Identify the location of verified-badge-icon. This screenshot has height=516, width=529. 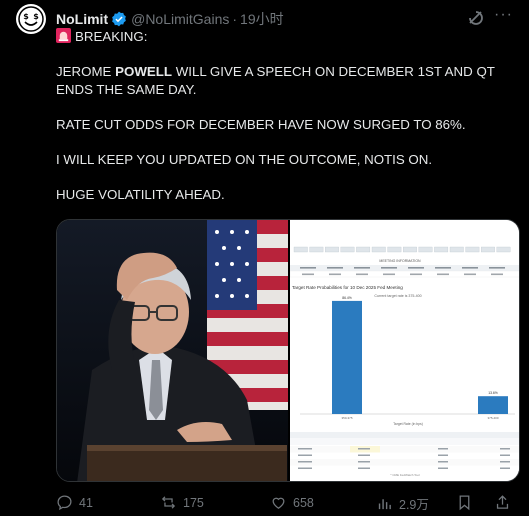
(119, 19).